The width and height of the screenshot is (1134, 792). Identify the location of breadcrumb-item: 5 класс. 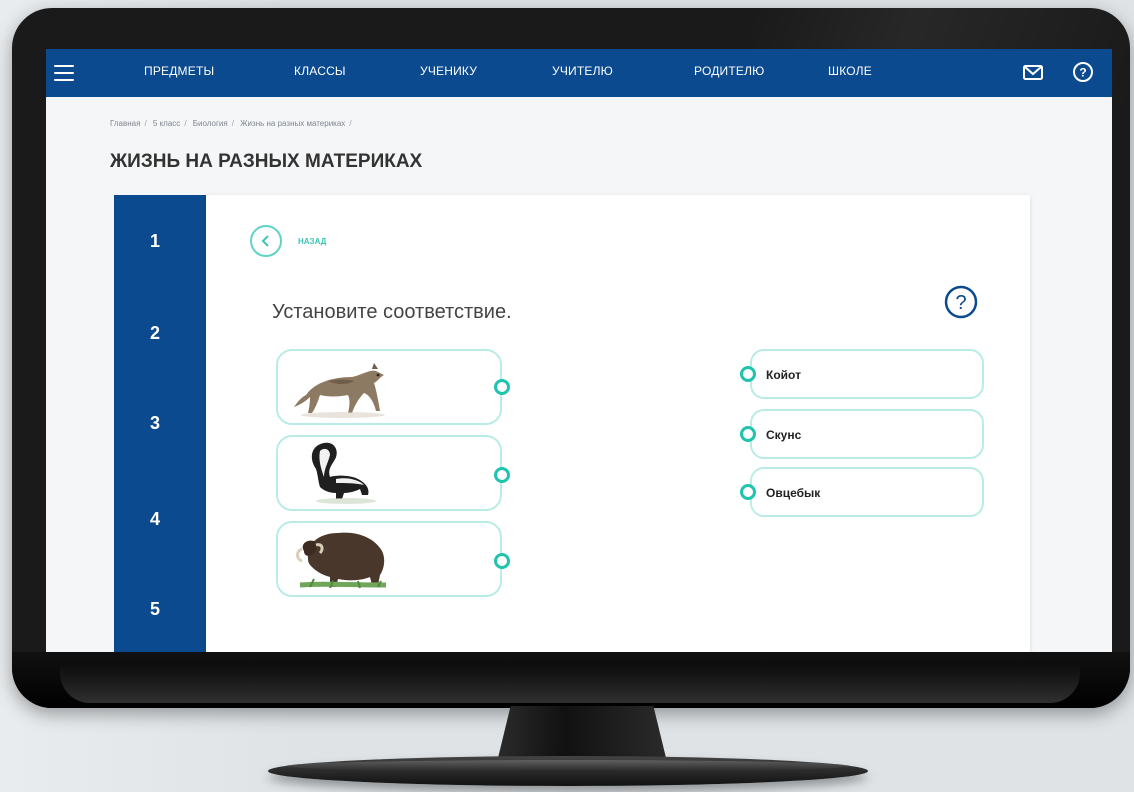
(166, 123).